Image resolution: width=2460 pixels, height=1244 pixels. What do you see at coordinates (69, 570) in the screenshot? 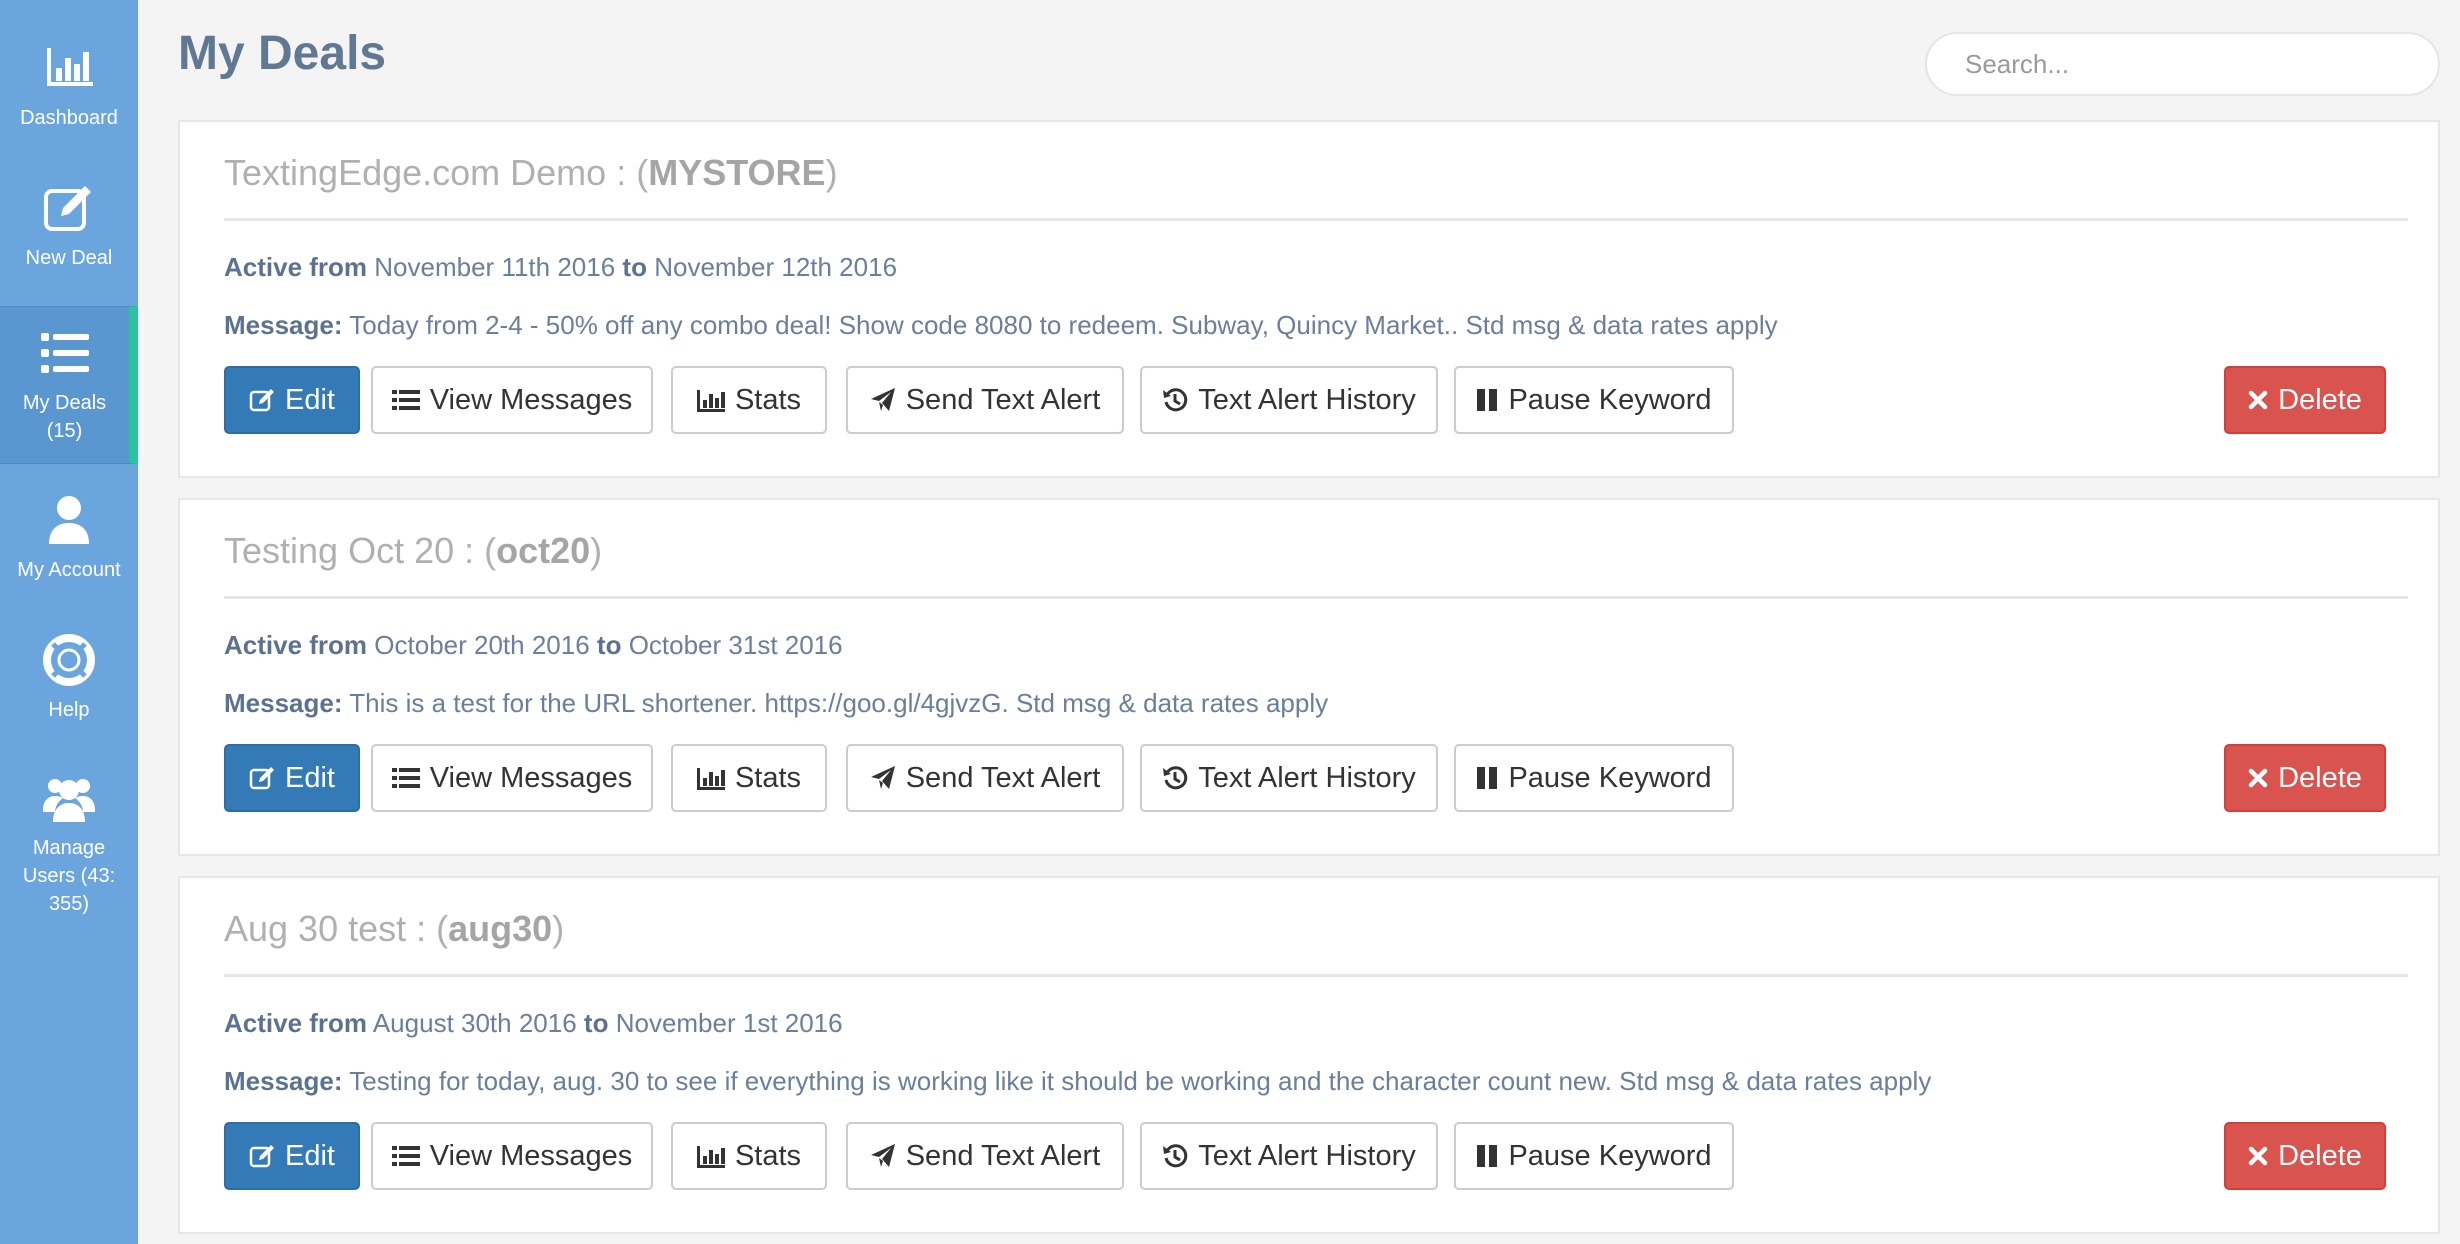
I see `sidebar-item-label: My Account` at bounding box center [69, 570].